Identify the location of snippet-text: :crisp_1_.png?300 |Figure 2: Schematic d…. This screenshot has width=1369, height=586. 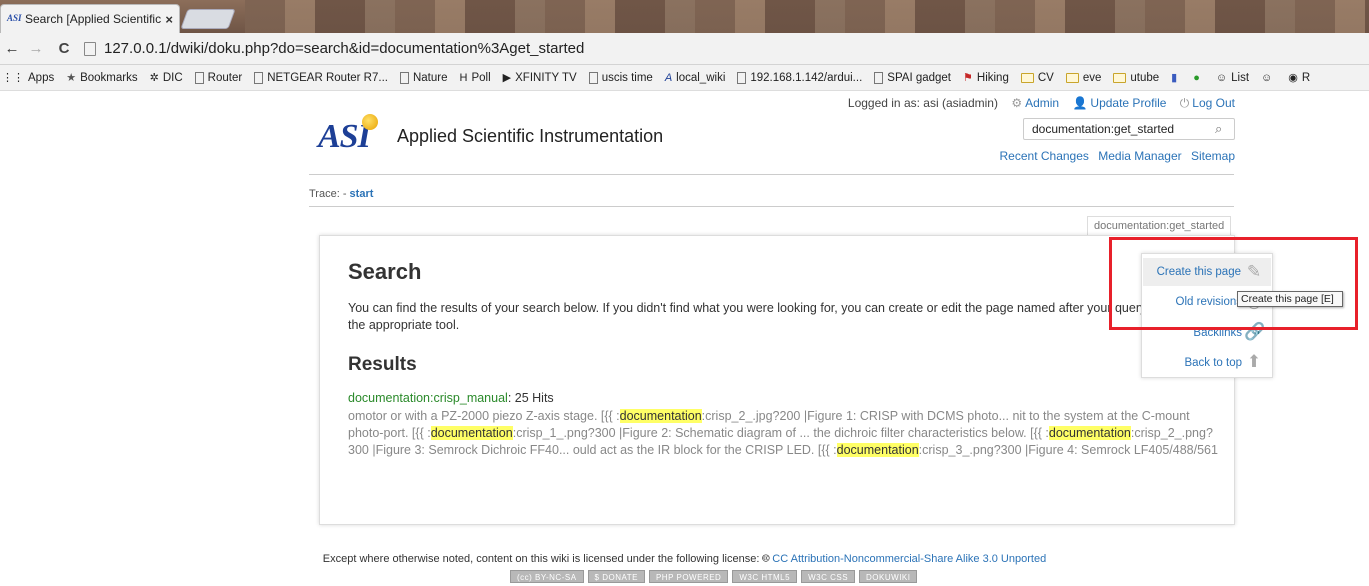
(780, 433).